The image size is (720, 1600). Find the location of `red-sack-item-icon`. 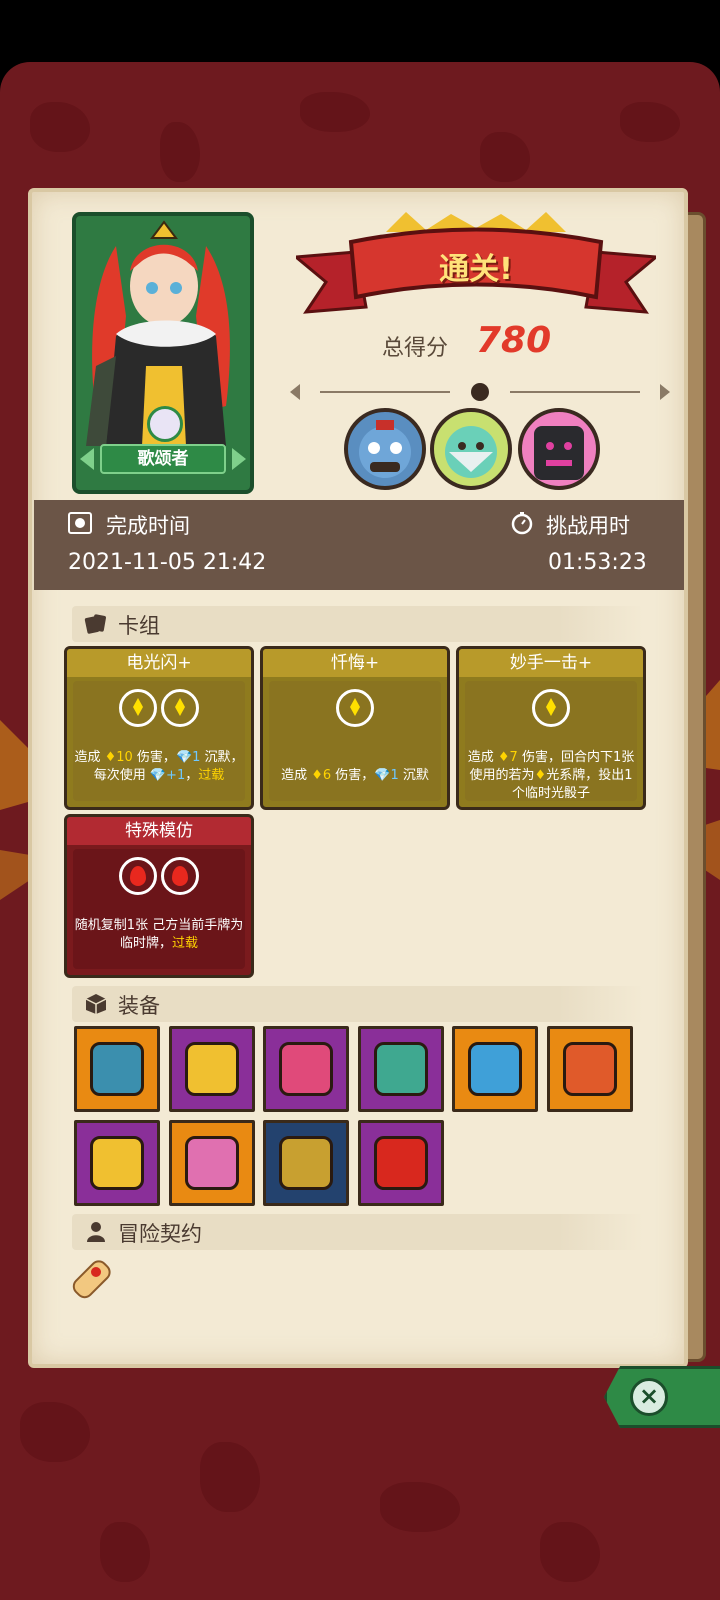

red-sack-item-icon is located at coordinates (400, 1163).